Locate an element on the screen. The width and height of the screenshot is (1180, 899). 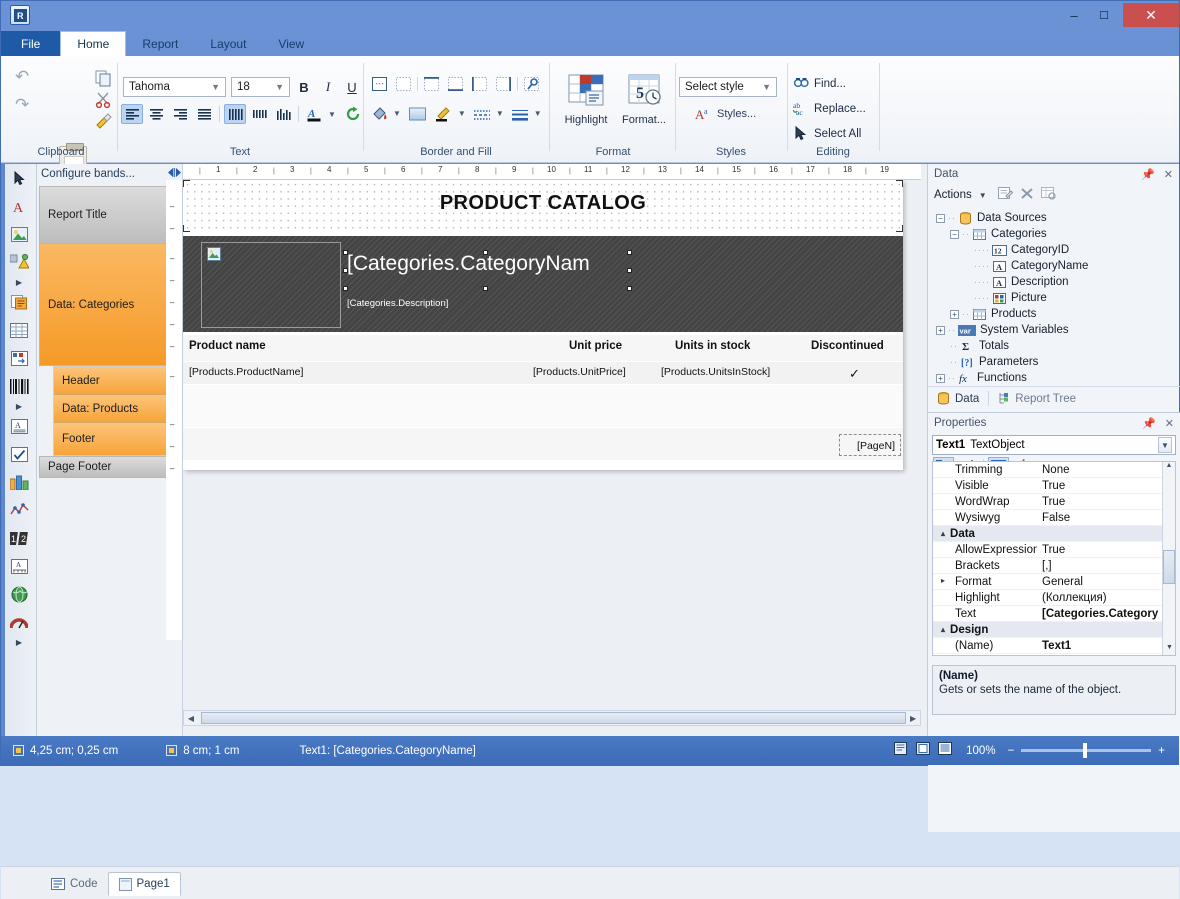
tree-node-description: ···· A Description is located at coordinates (1056, 282).